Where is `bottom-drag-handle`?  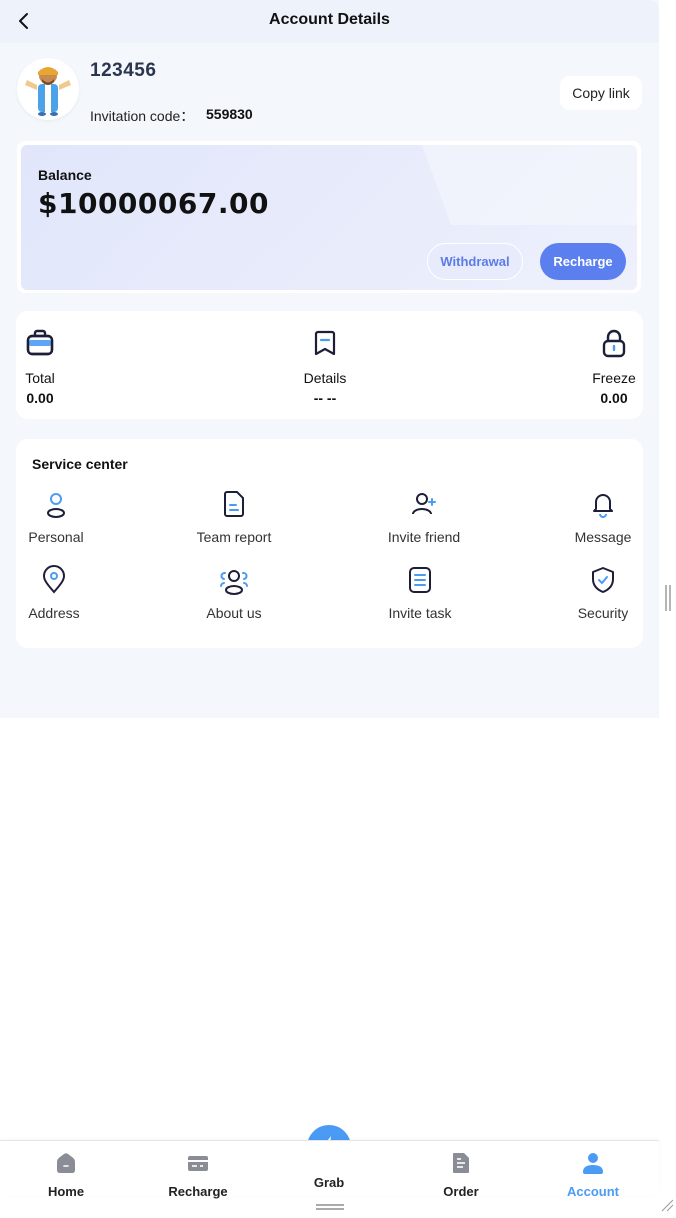
bottom-drag-handle is located at coordinates (330, 1207).